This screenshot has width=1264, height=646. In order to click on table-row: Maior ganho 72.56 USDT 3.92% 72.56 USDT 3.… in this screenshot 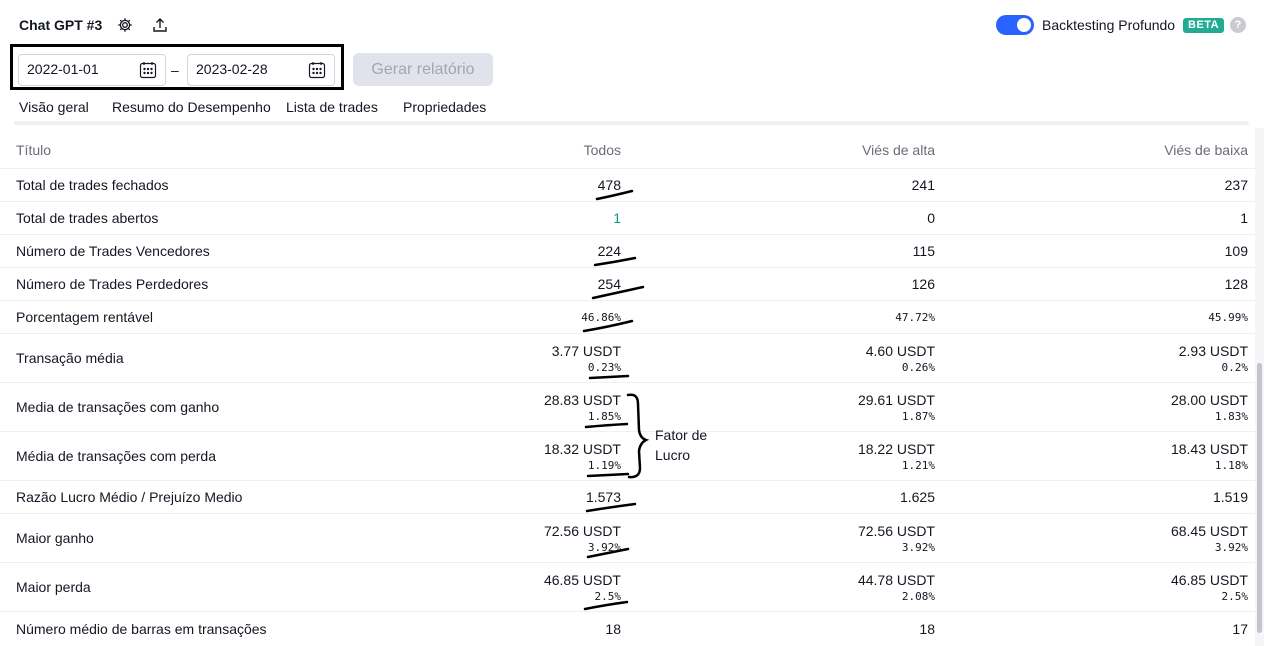, I will do `click(627, 538)`.